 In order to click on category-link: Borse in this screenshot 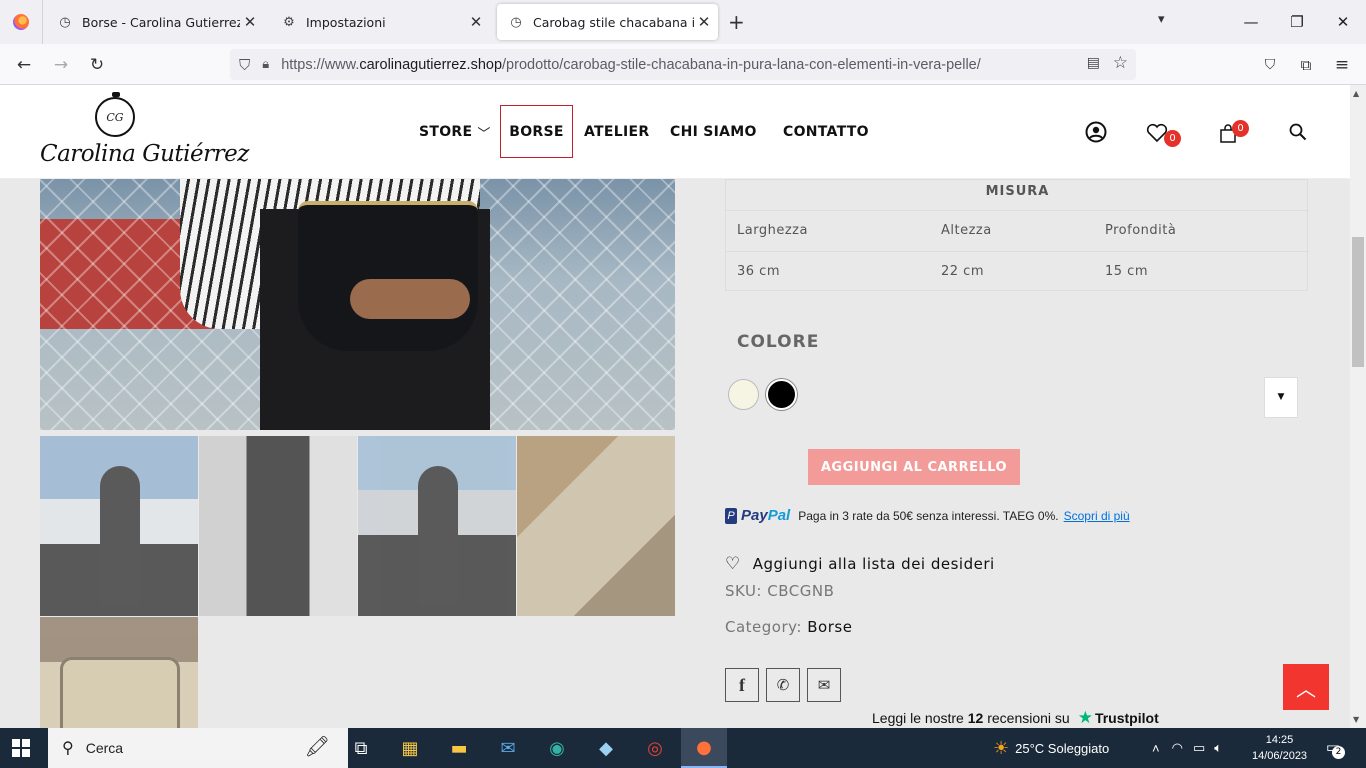, I will do `click(829, 627)`.